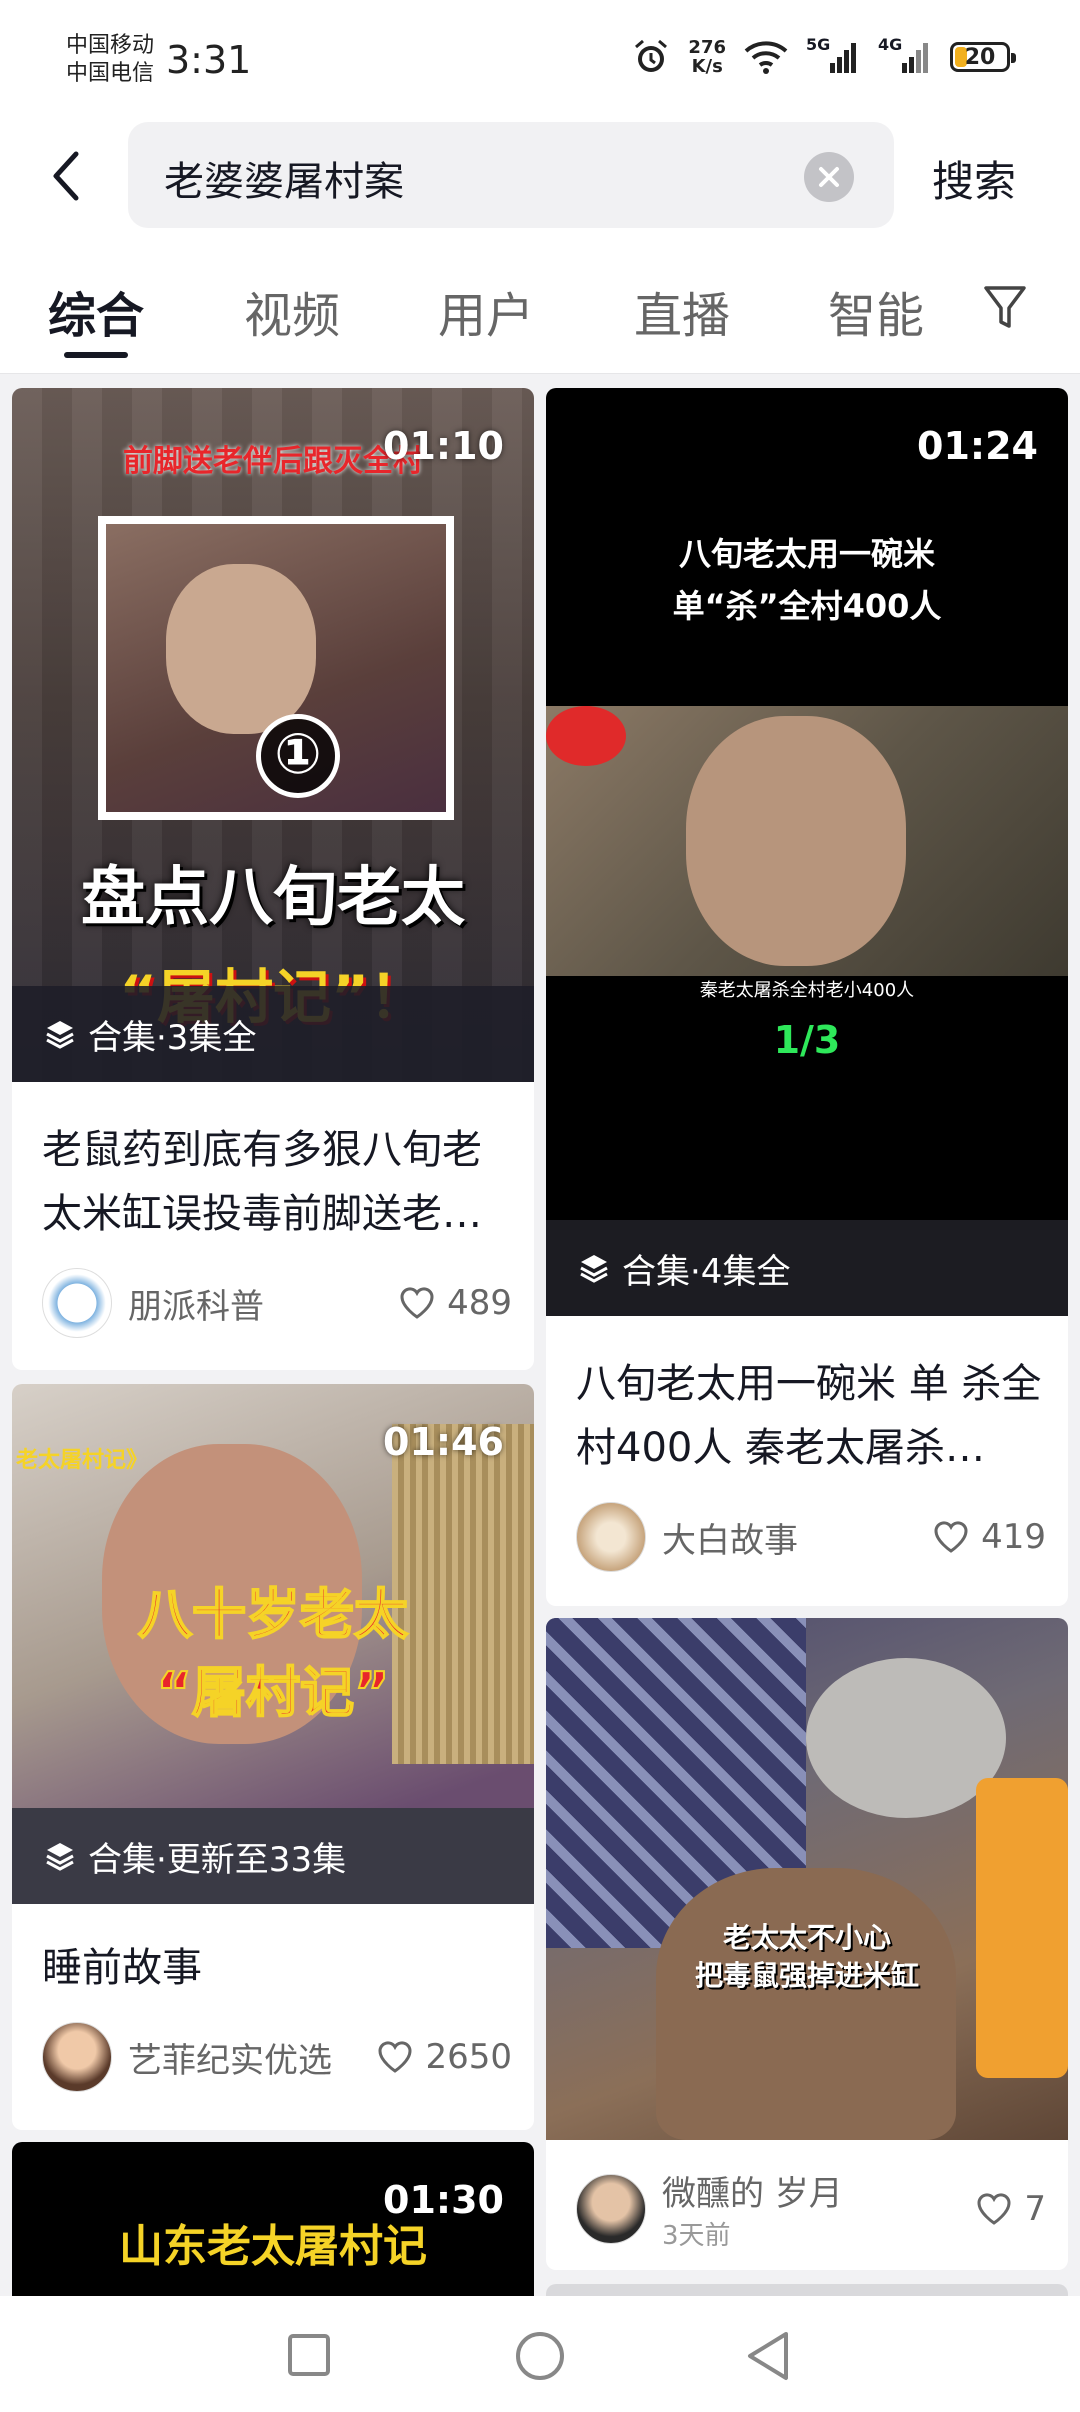  What do you see at coordinates (277, 1303) in the screenshot?
I see `author-row: 朋派科普 489` at bounding box center [277, 1303].